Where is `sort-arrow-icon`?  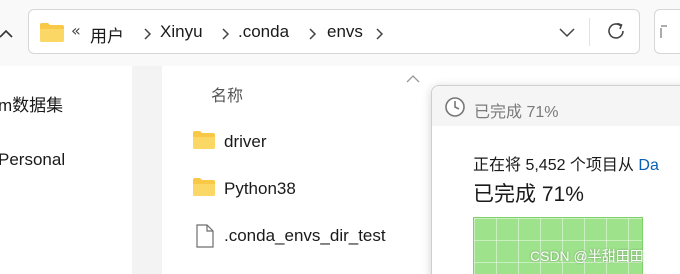
sort-arrow-icon is located at coordinates (413, 76).